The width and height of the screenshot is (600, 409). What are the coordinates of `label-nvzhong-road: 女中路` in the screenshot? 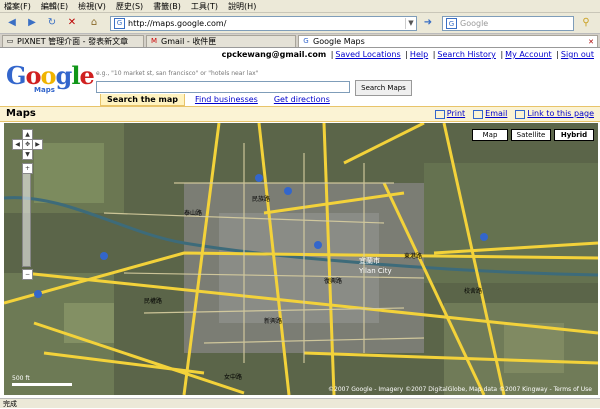 It's located at (233, 377).